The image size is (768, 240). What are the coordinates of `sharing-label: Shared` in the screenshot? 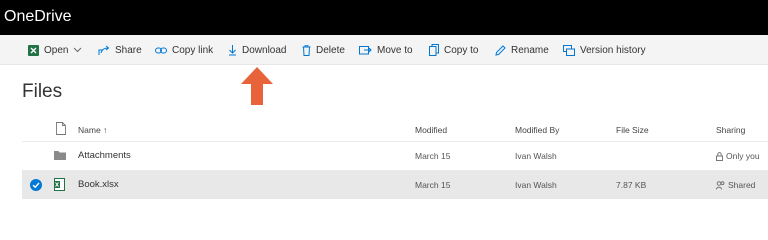 It's located at (742, 185).